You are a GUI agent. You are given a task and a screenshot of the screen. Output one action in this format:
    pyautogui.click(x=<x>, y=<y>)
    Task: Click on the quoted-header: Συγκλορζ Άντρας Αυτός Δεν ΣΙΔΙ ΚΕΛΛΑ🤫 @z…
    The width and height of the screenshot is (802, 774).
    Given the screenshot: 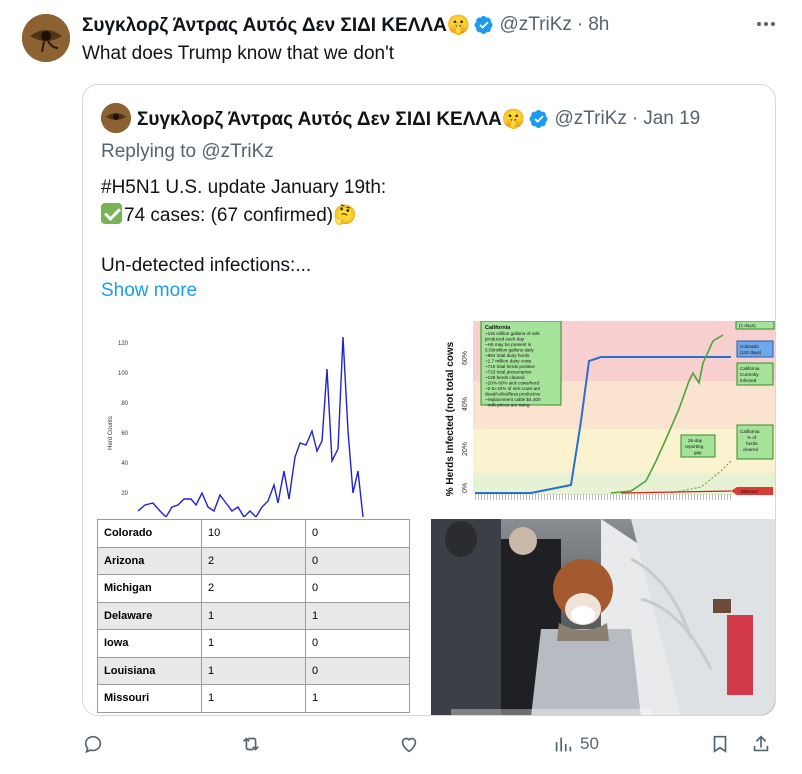 What is the action you would take?
    pyautogui.click(x=400, y=119)
    